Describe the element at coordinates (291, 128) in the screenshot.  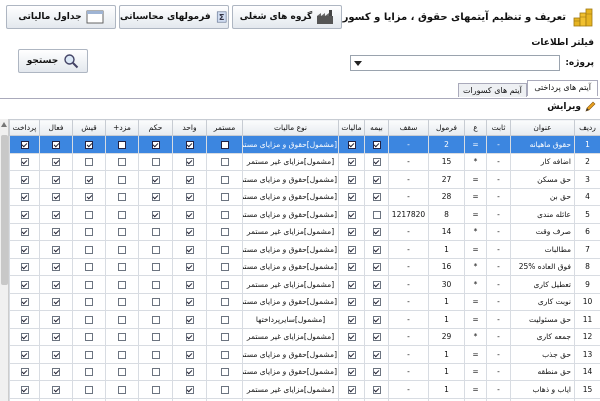
I see `column-header-tax-type: نوع مالیات` at that location.